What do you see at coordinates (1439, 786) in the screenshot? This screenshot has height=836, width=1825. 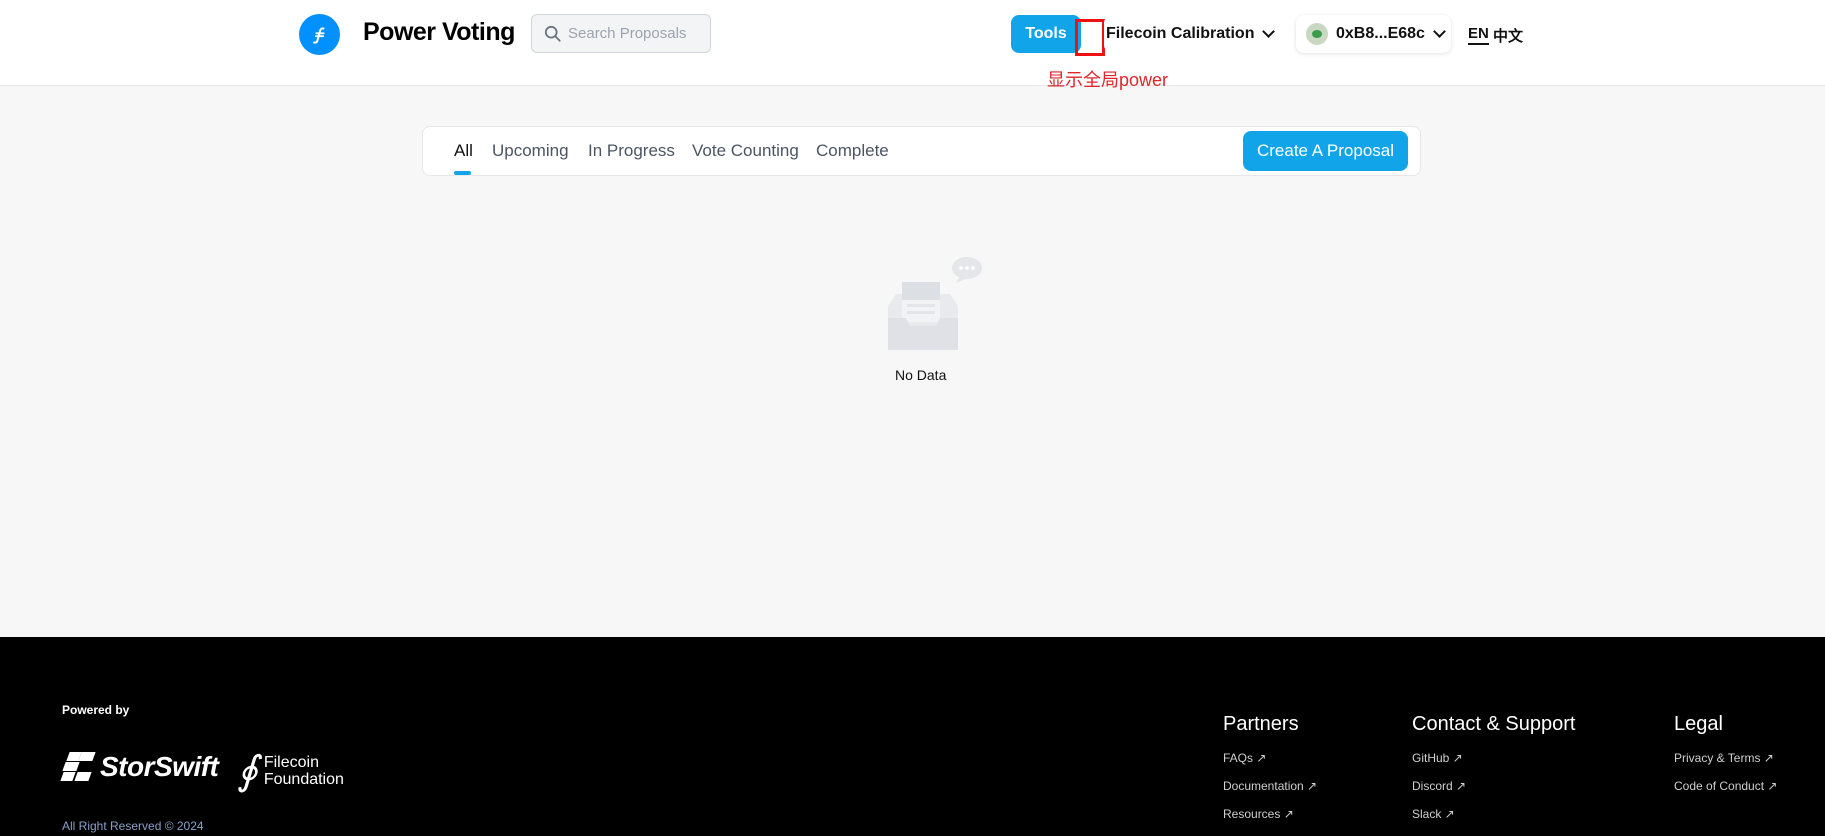 I see `footer-link-discord: Discord ↗` at bounding box center [1439, 786].